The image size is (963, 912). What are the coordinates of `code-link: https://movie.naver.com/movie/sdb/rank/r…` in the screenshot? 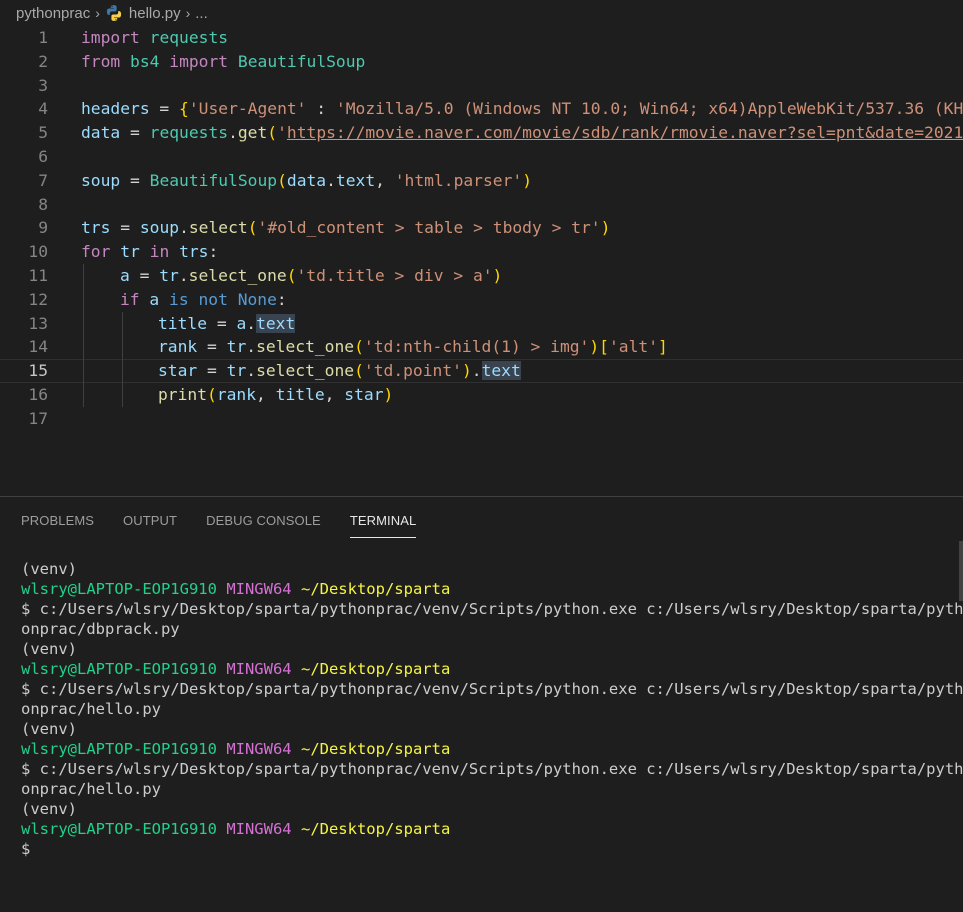 It's located at (625, 132).